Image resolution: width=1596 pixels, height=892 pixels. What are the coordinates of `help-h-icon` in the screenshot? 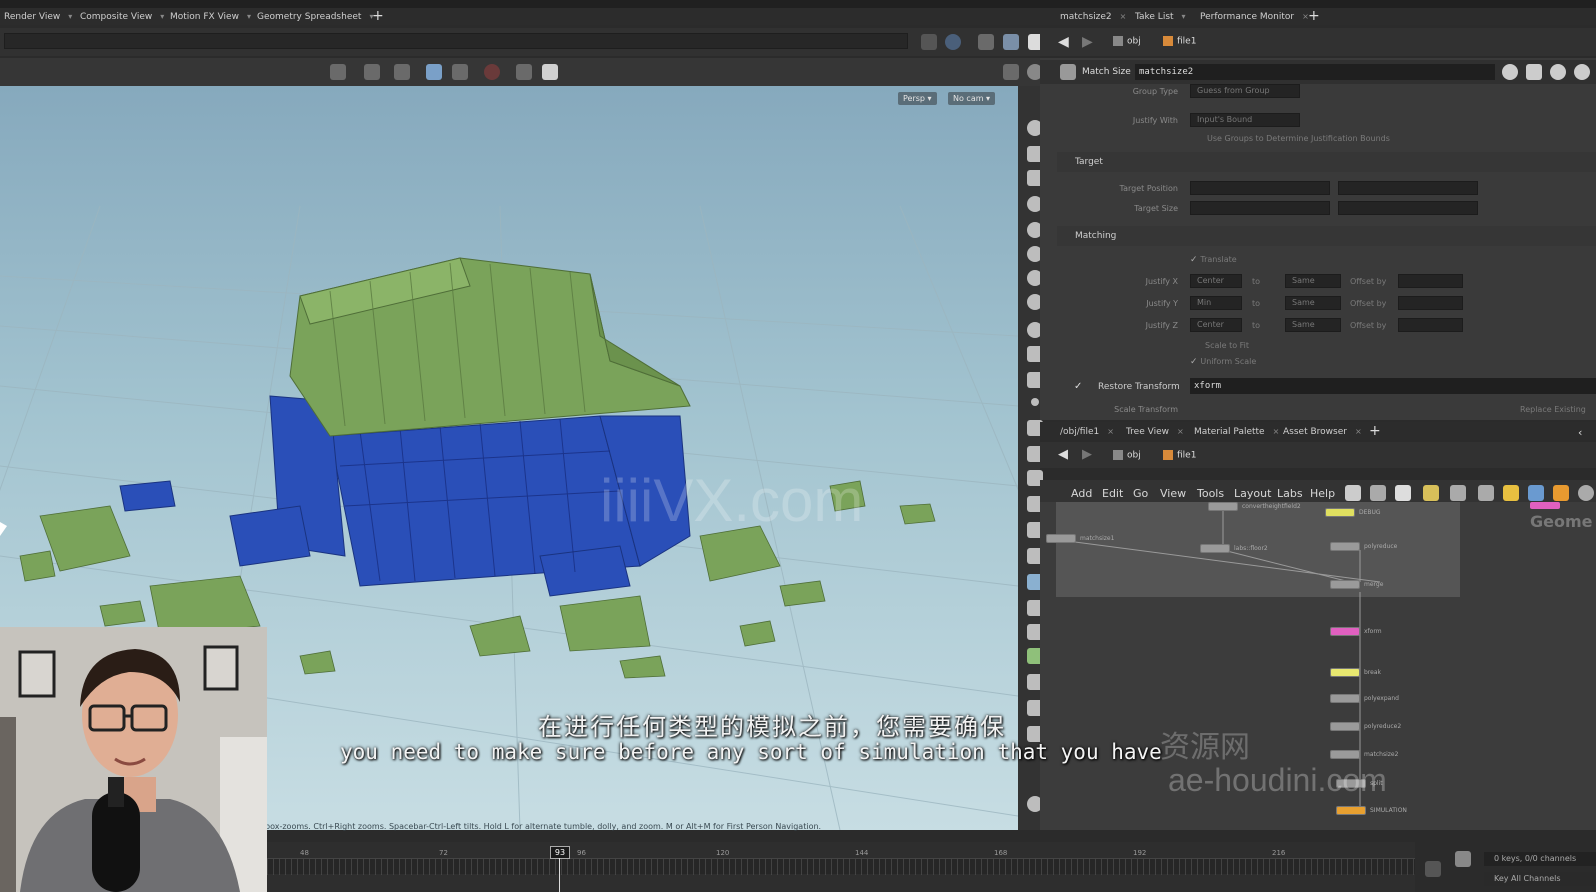 It's located at (1534, 72).